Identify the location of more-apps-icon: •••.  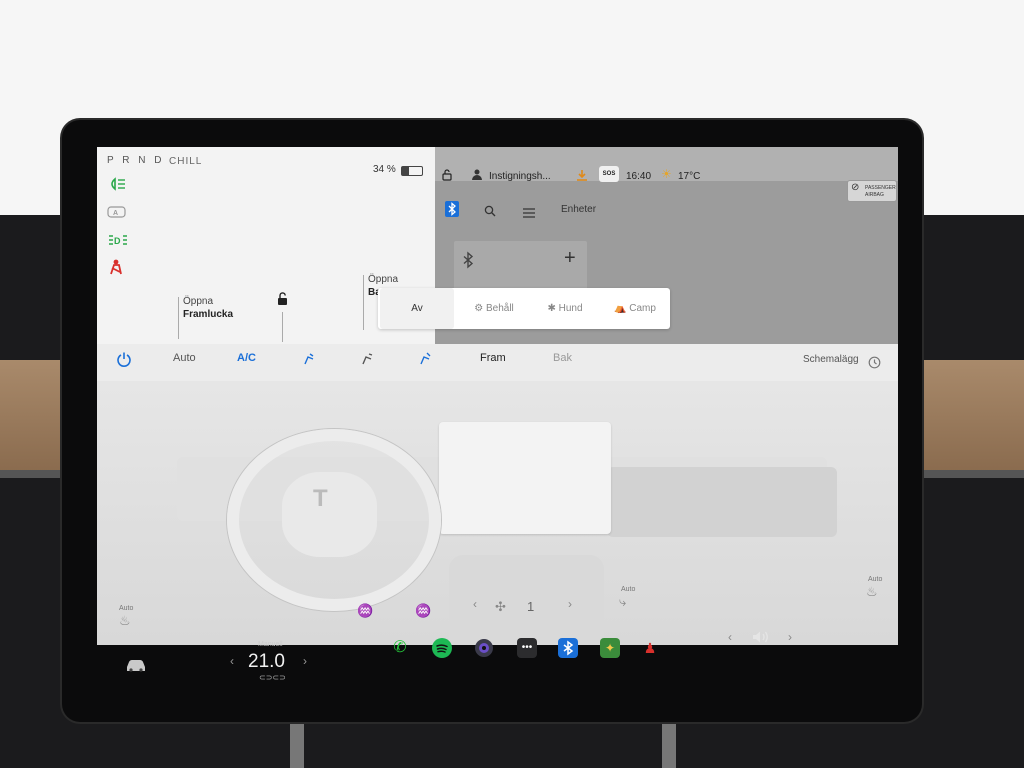
(527, 648).